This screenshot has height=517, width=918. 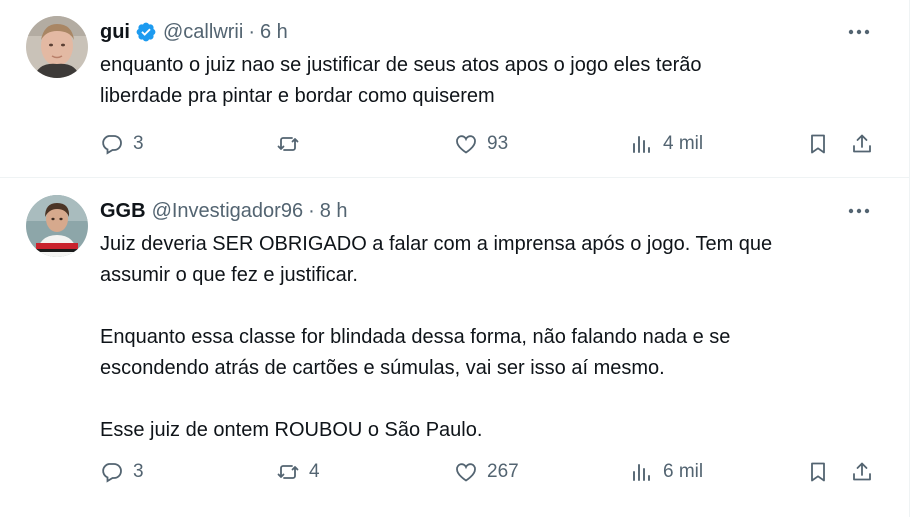 I want to click on tweet-header: GGB @Investigador96 · 8 h, so click(x=490, y=211).